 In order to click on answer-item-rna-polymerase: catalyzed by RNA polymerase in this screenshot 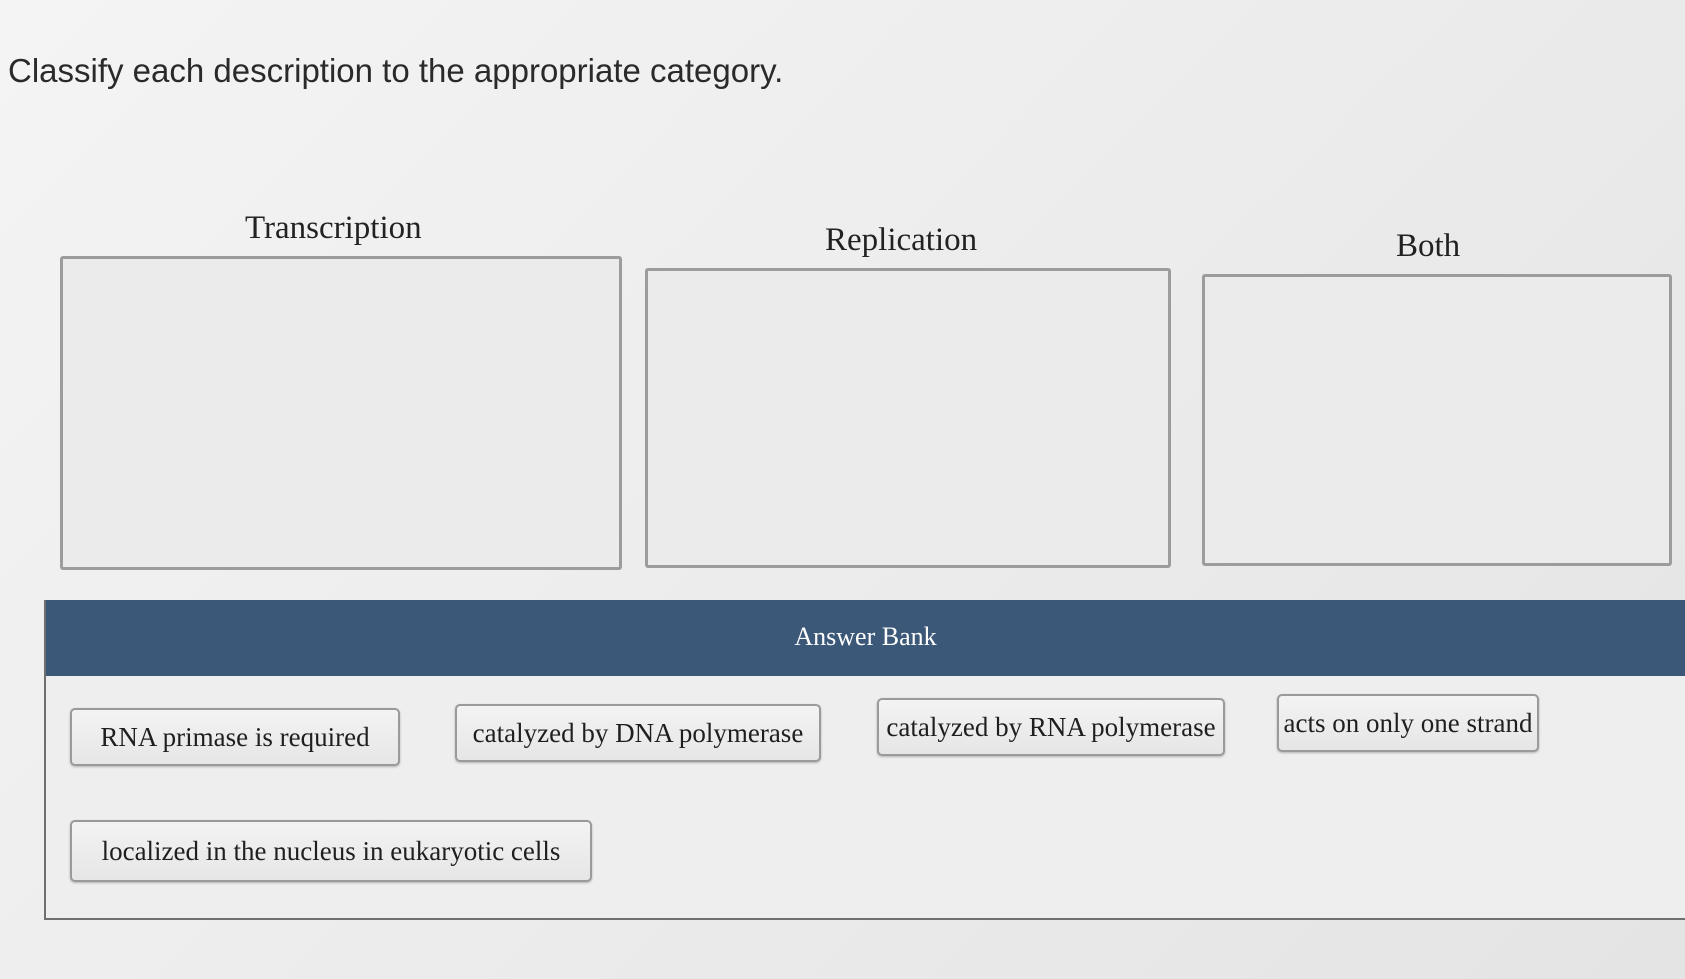, I will do `click(1051, 727)`.